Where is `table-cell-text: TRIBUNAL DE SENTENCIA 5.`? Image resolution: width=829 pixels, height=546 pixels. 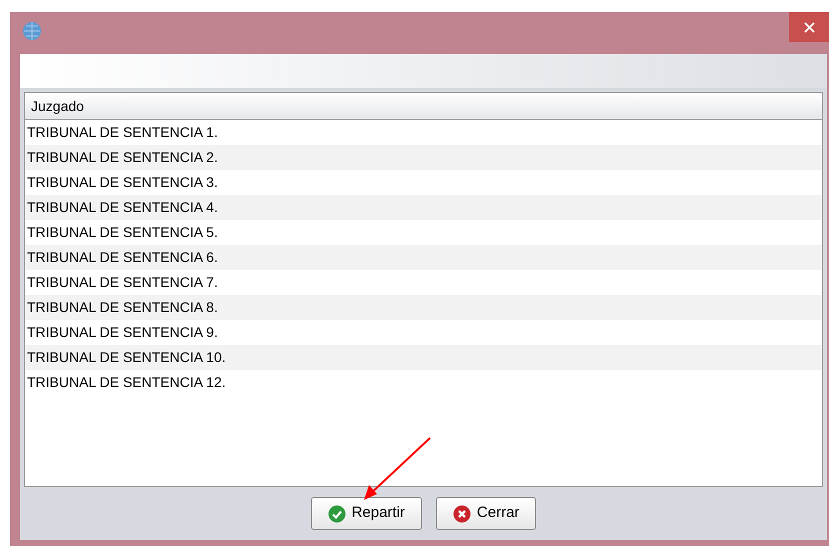 table-cell-text: TRIBUNAL DE SENTENCIA 5. is located at coordinates (122, 232).